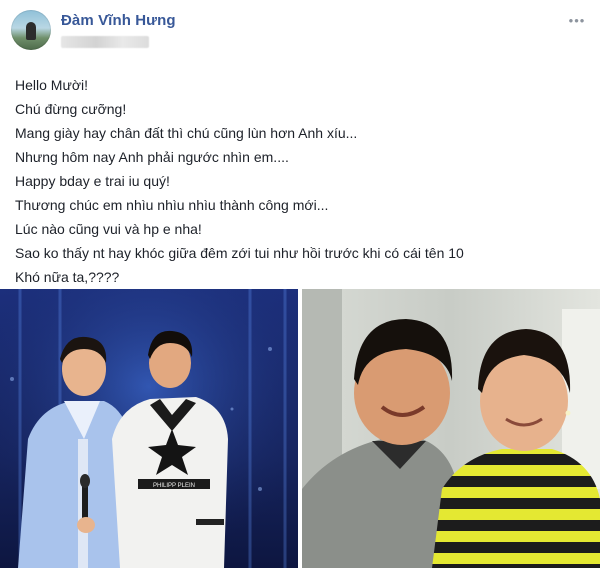 Image resolution: width=600 pixels, height=568 pixels. What do you see at coordinates (92, 181) in the screenshot?
I see `post-line: Happy bday e trai iu quý!` at bounding box center [92, 181].